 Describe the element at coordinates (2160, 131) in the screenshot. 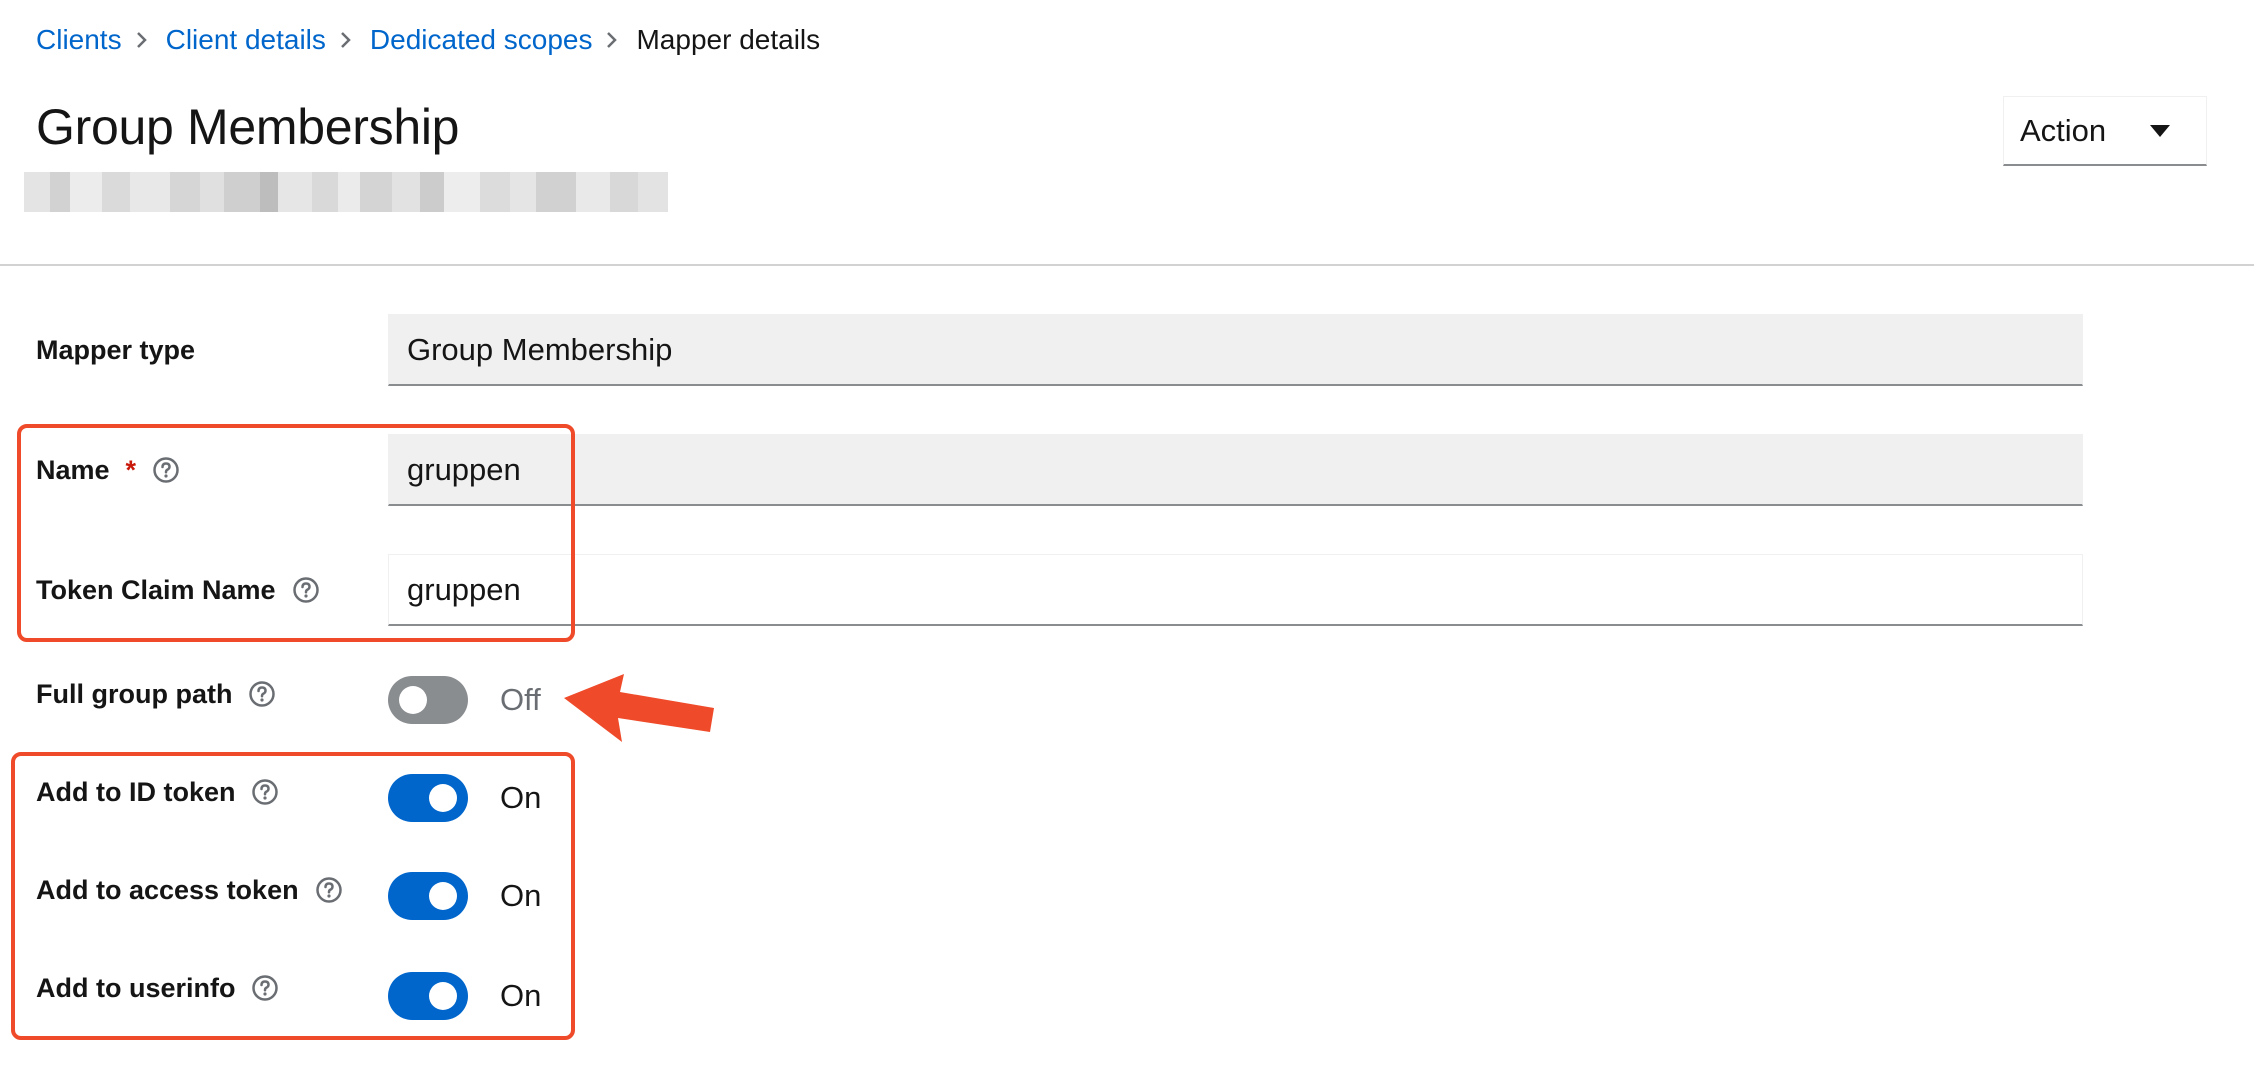

I see `caret-down-icon` at that location.